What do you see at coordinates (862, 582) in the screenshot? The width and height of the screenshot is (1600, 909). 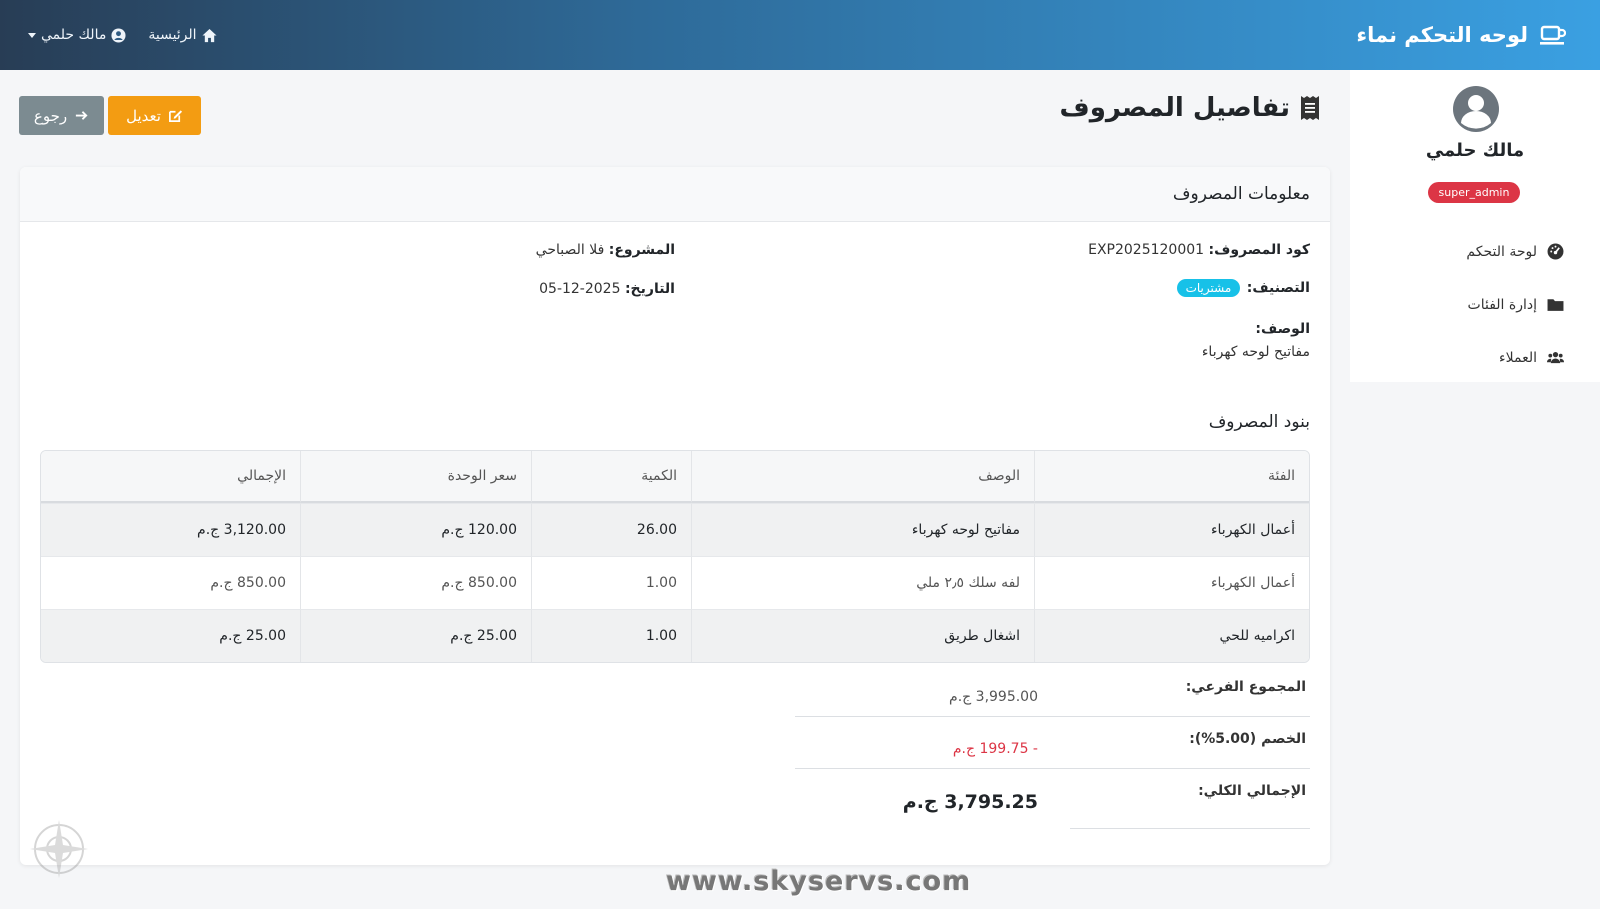 I see `cell-description: لفه سلك ٢٫٥ ملي` at bounding box center [862, 582].